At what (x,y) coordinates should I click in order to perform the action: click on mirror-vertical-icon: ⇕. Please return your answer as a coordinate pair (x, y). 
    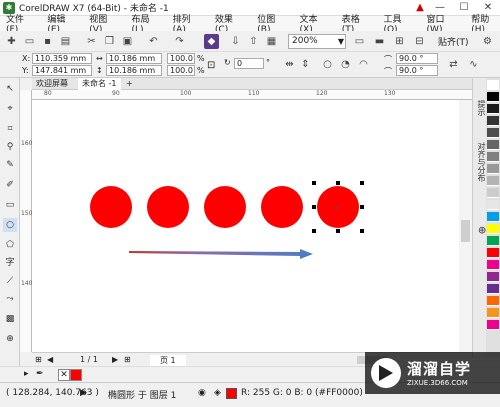
    Looking at the image, I should click on (305, 64).